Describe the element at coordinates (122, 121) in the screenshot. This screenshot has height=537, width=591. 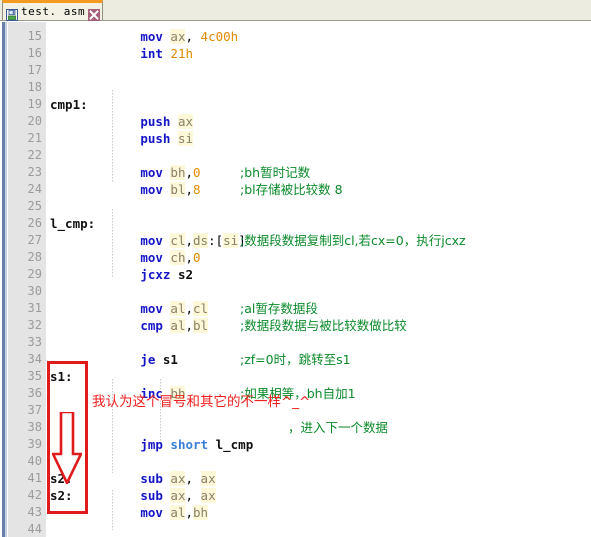
I see `code-line: push ax` at that location.